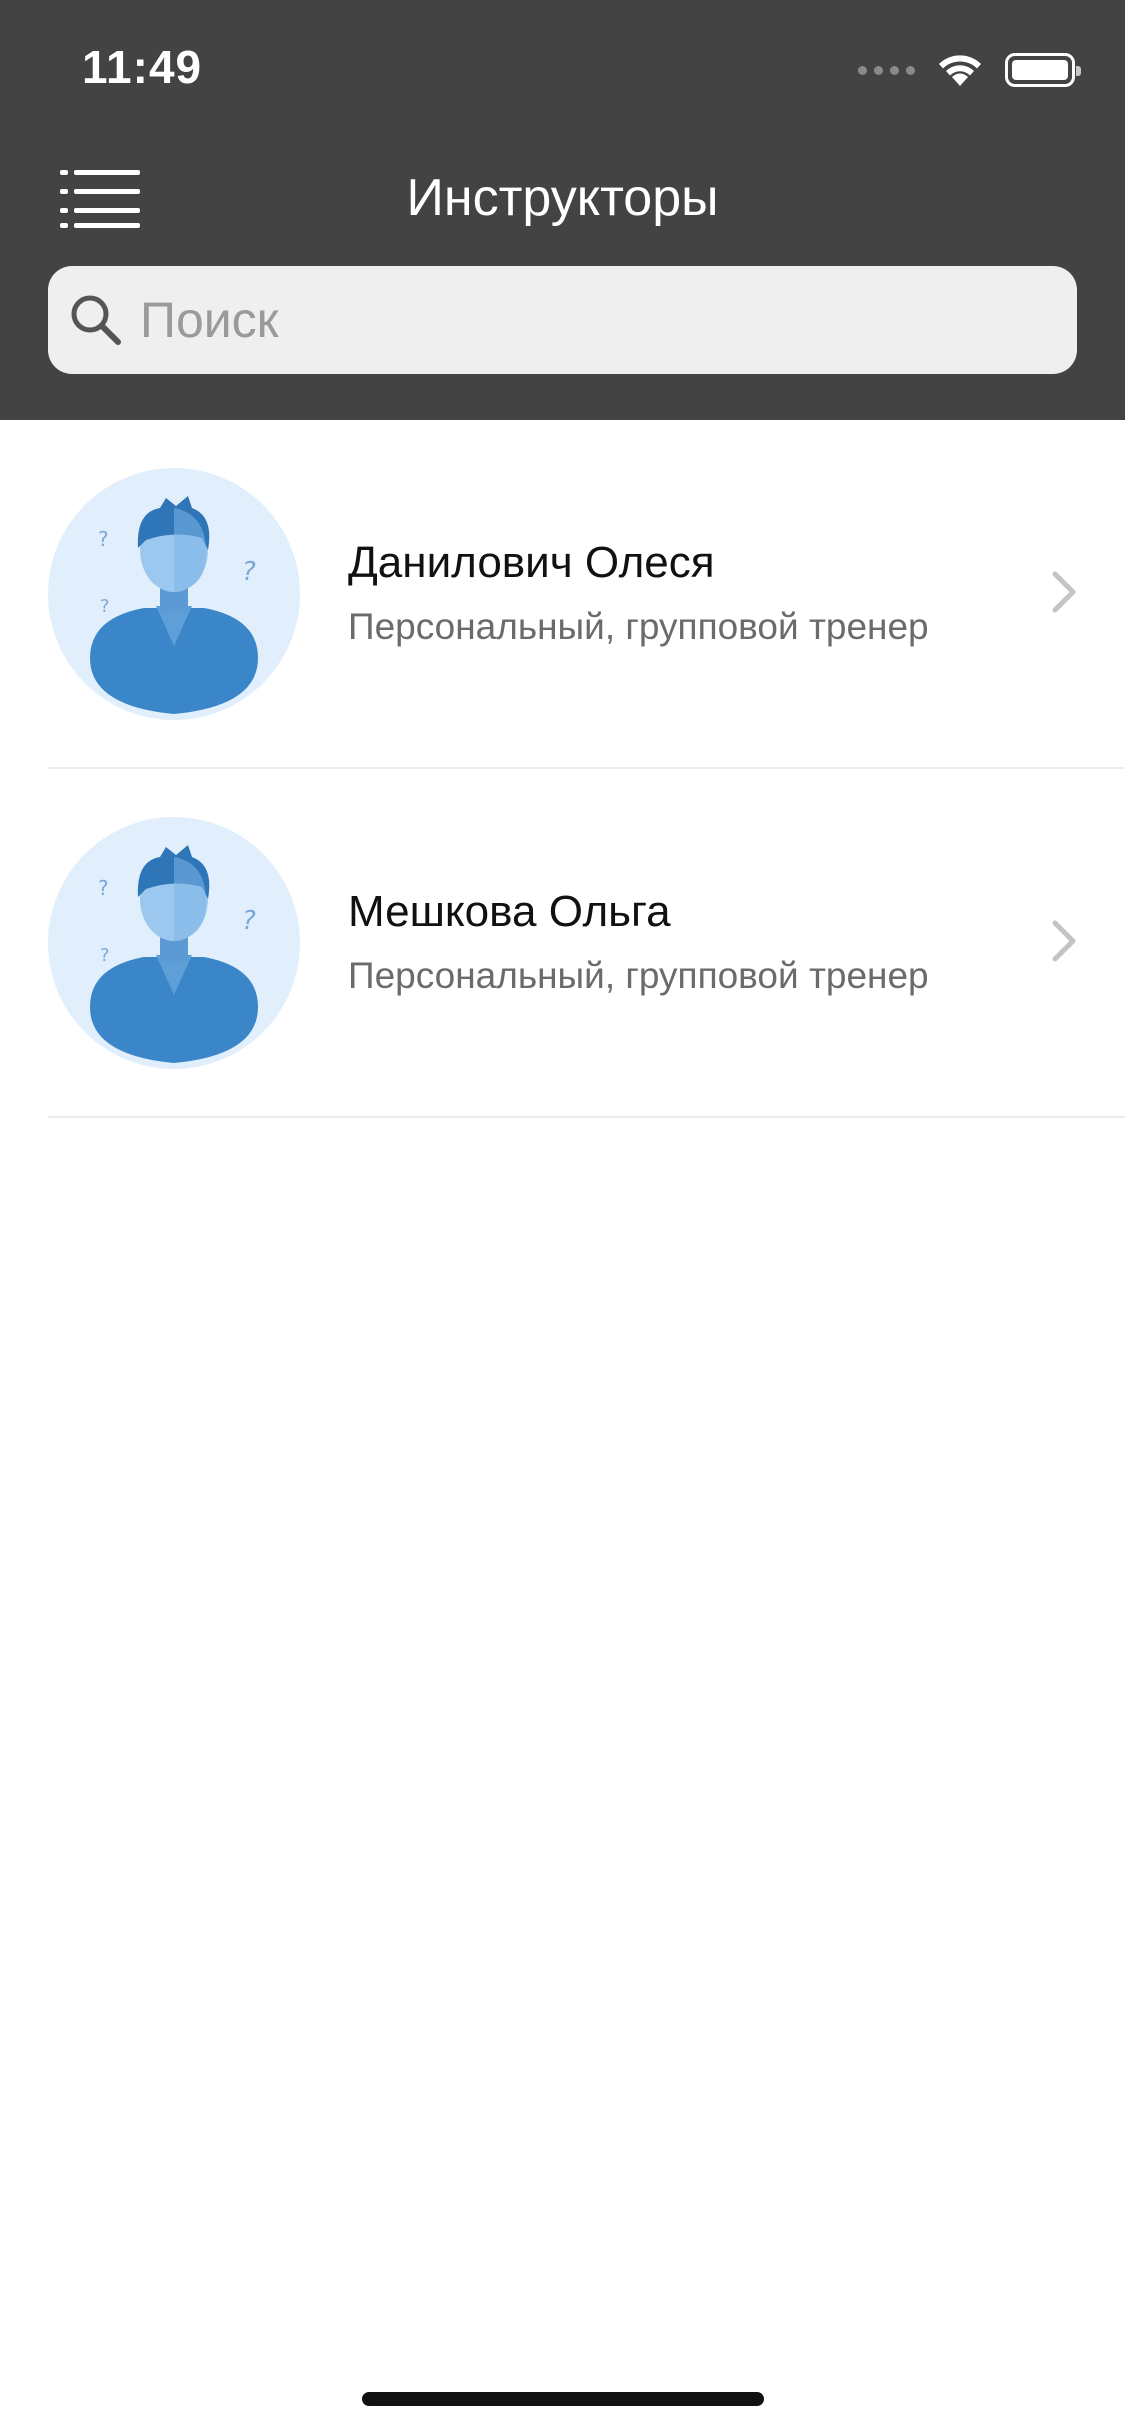  I want to click on home-indicator, so click(563, 2399).